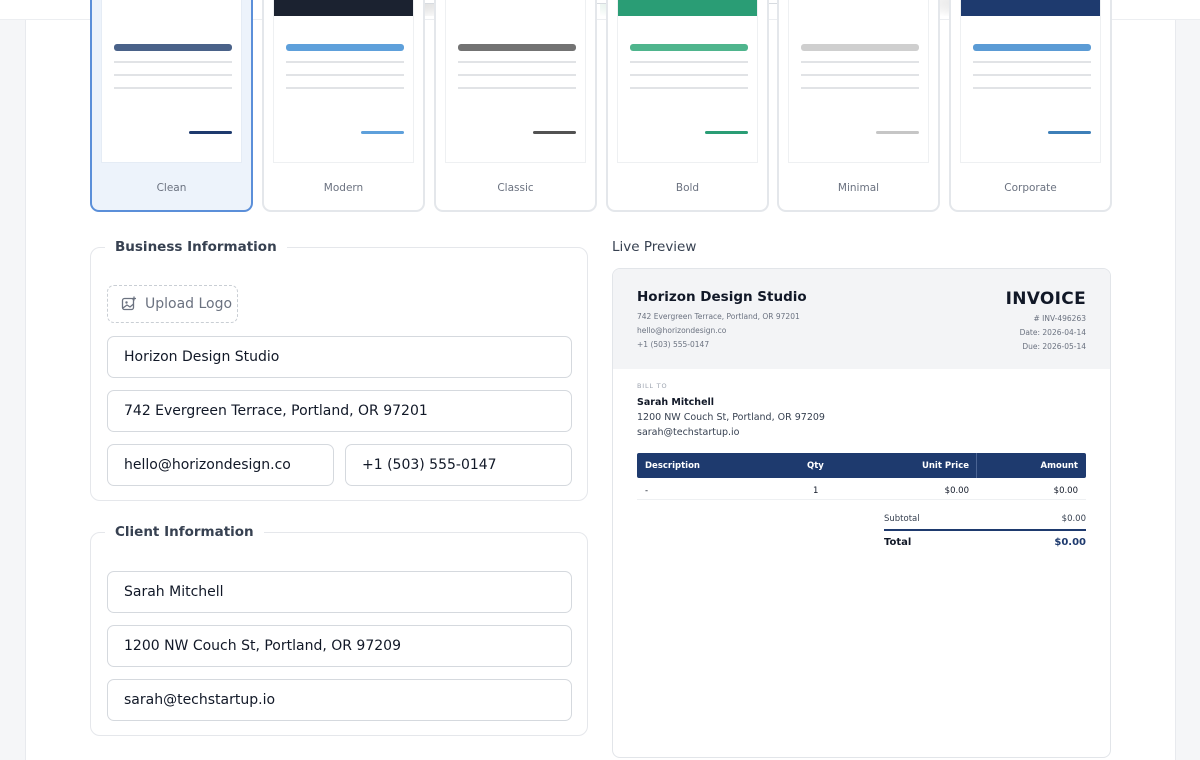 The image size is (1200, 760). I want to click on invoice-date: Date: 2026-04-14, so click(1052, 332).